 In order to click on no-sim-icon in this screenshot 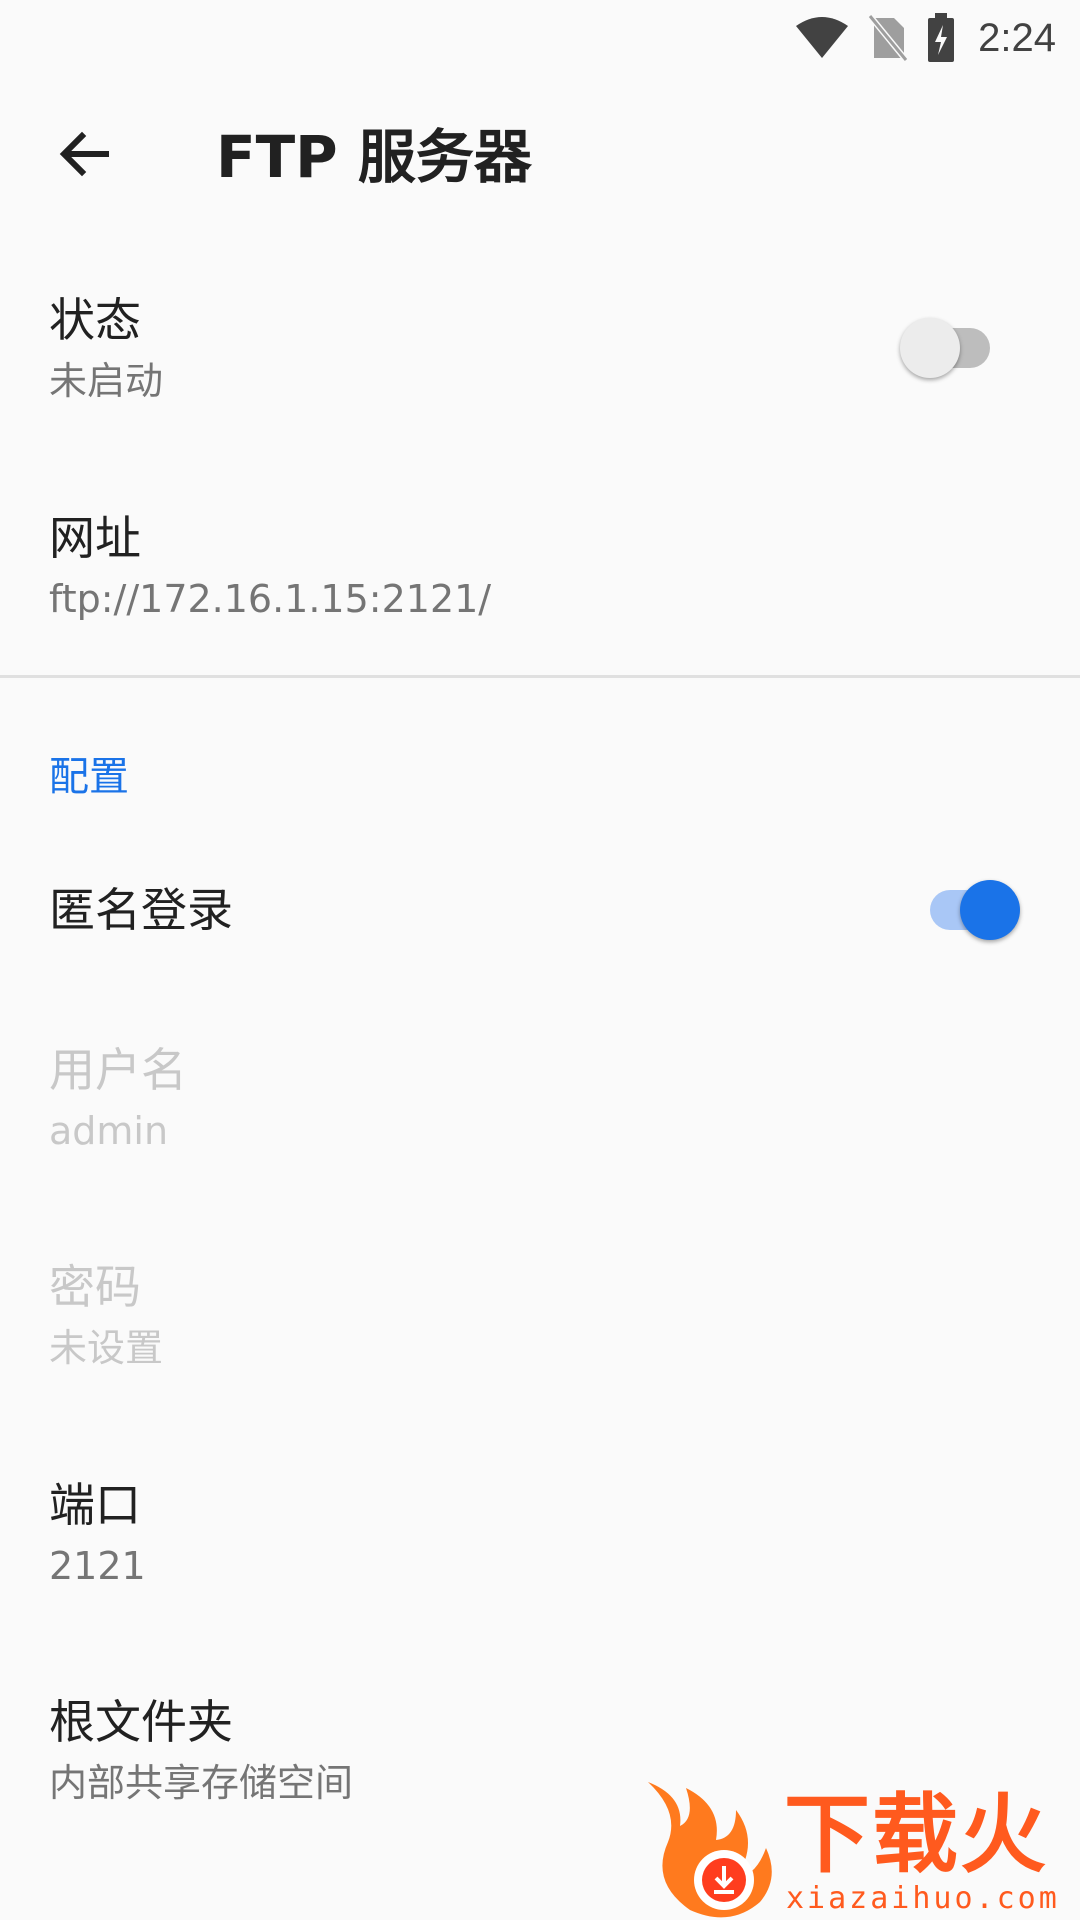, I will do `click(888, 38)`.